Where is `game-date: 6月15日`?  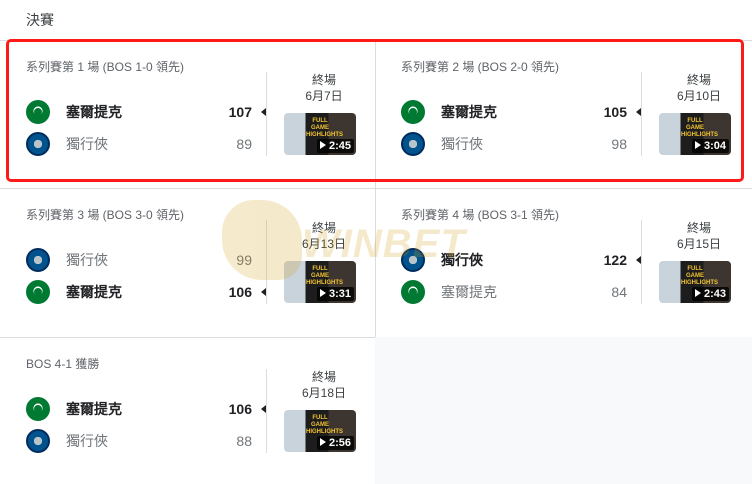
game-date: 6月15日 is located at coordinates (699, 244).